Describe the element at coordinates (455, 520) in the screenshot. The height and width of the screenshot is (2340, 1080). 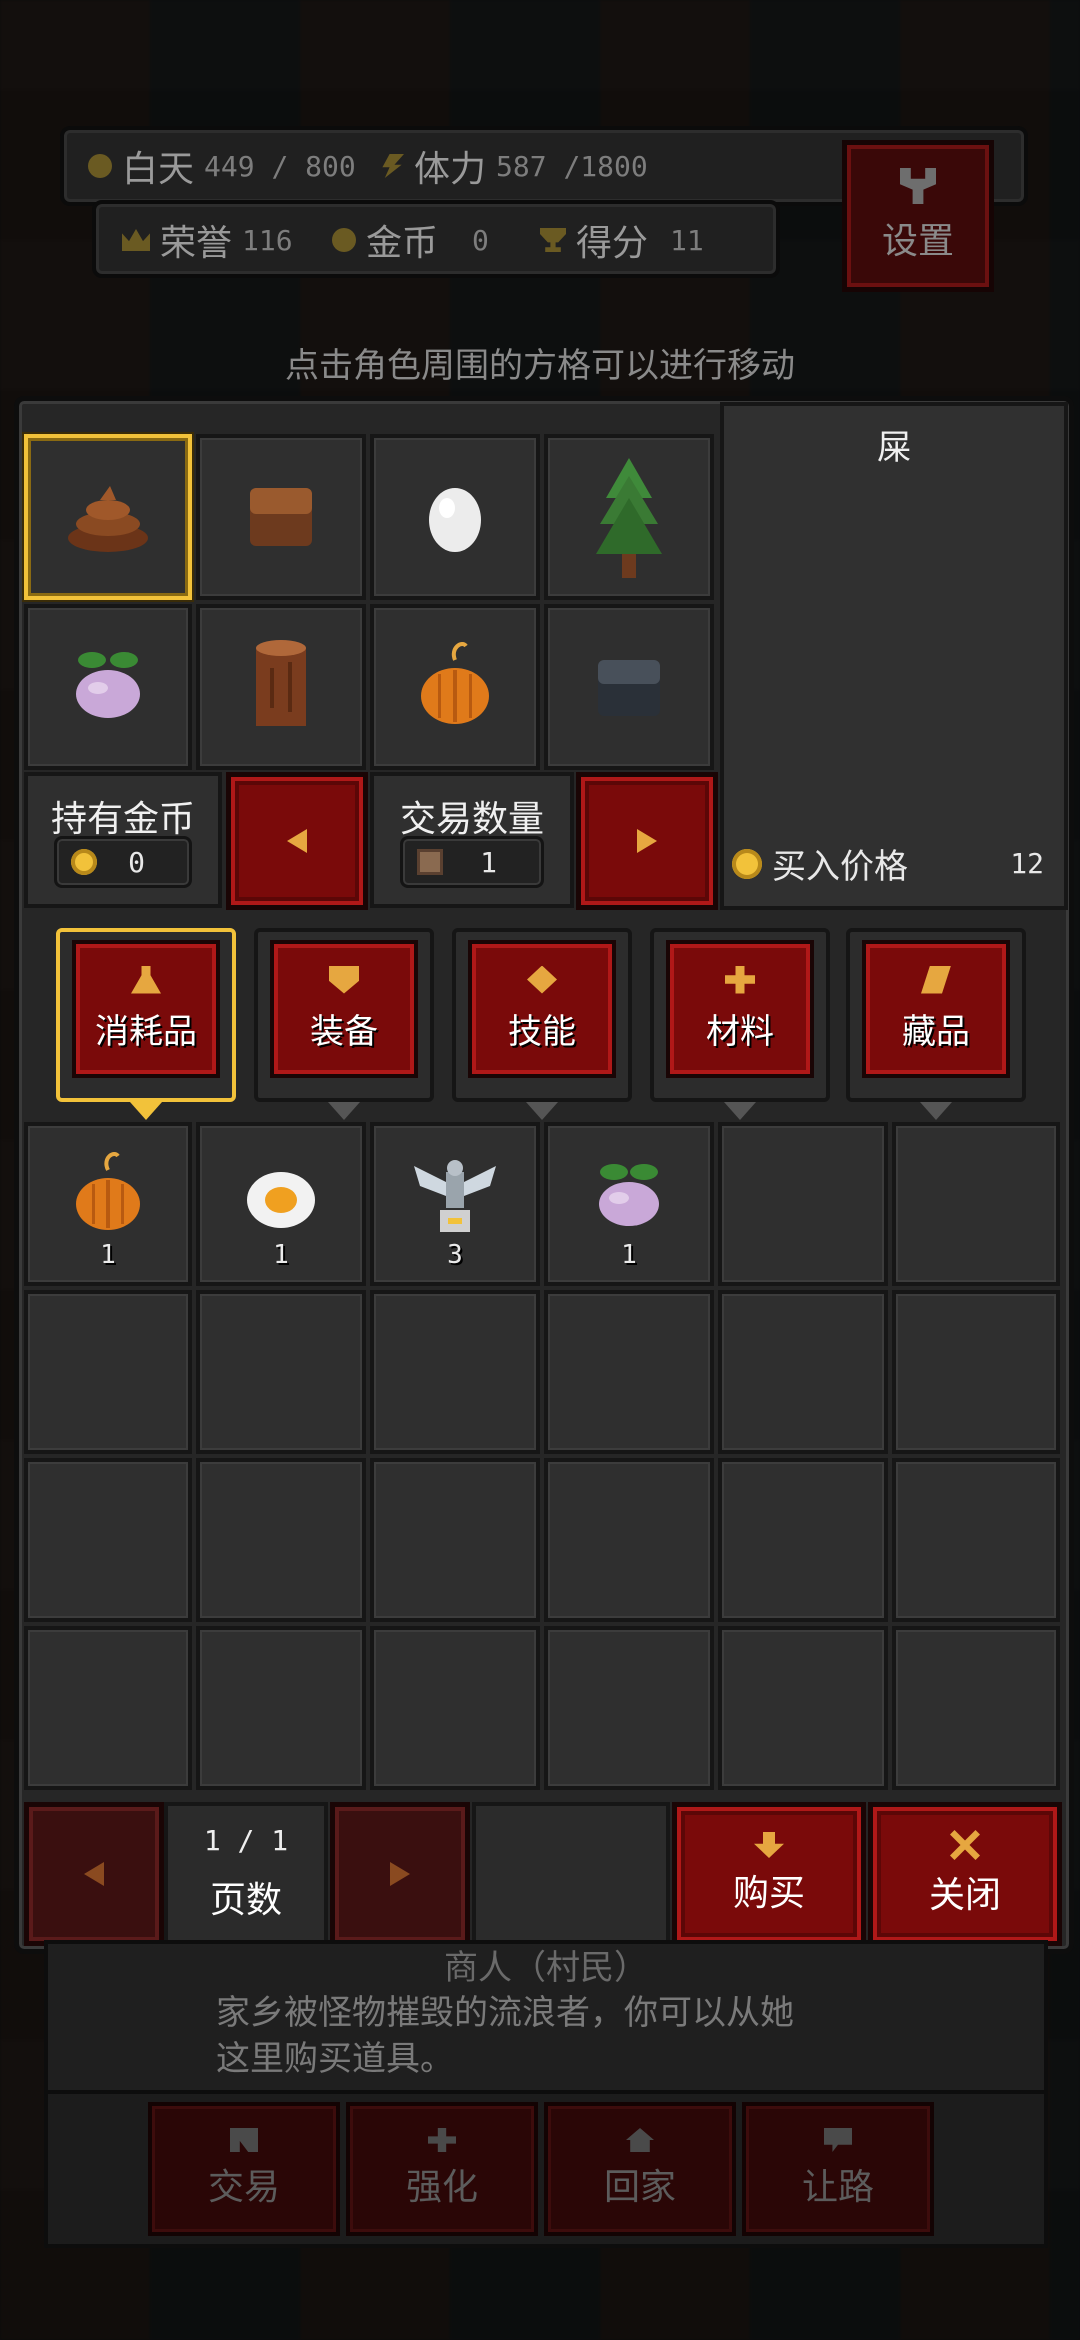
I see `egg-icon` at that location.